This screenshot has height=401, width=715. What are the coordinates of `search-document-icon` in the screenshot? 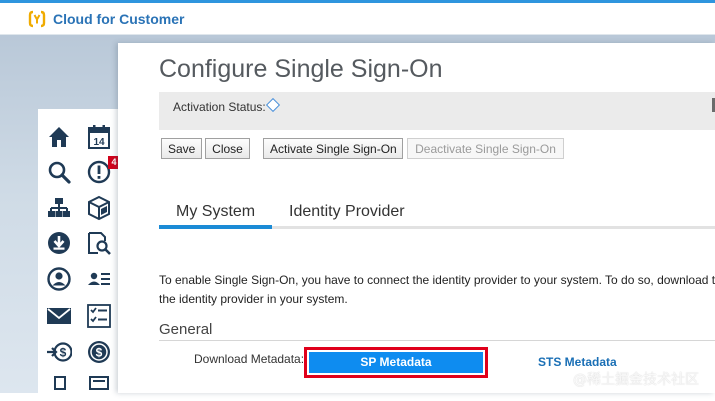 It's located at (99, 243).